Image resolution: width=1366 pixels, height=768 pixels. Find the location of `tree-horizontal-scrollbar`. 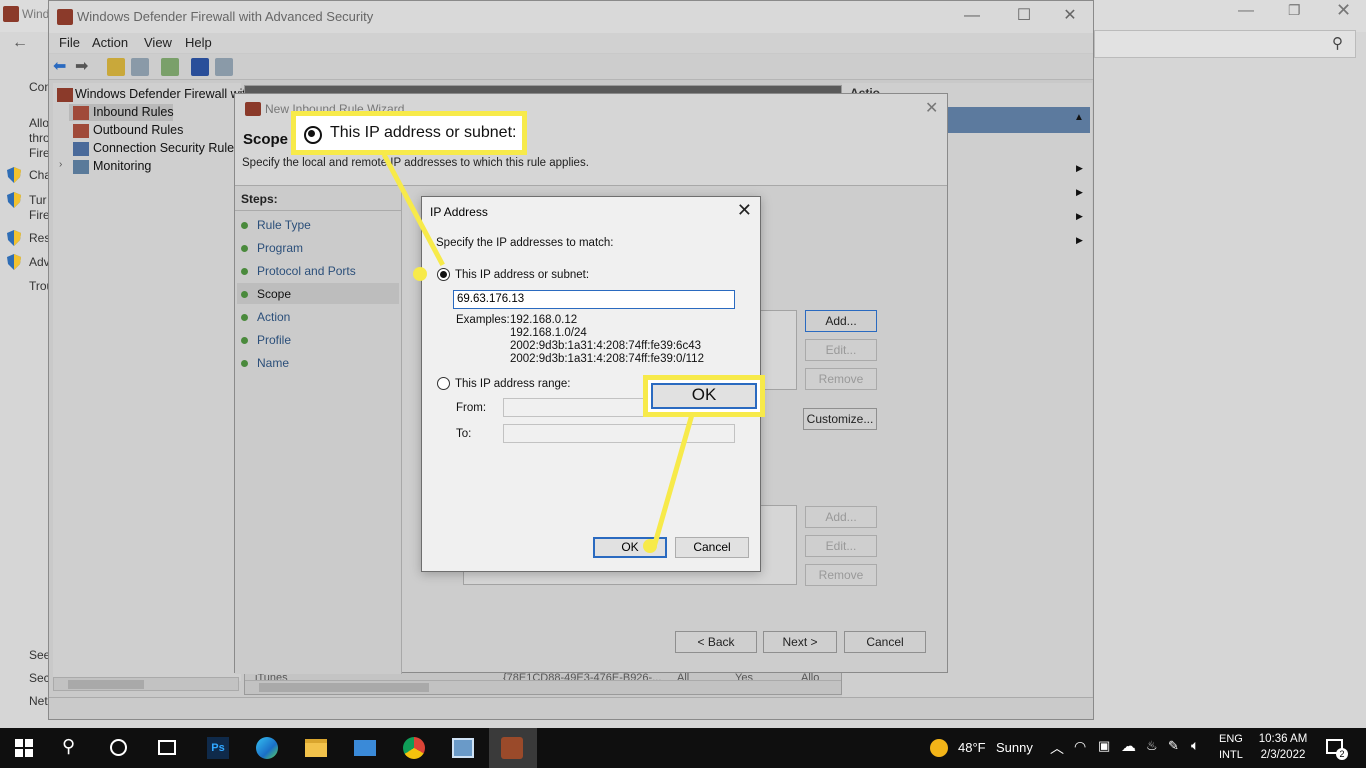

tree-horizontal-scrollbar is located at coordinates (146, 684).